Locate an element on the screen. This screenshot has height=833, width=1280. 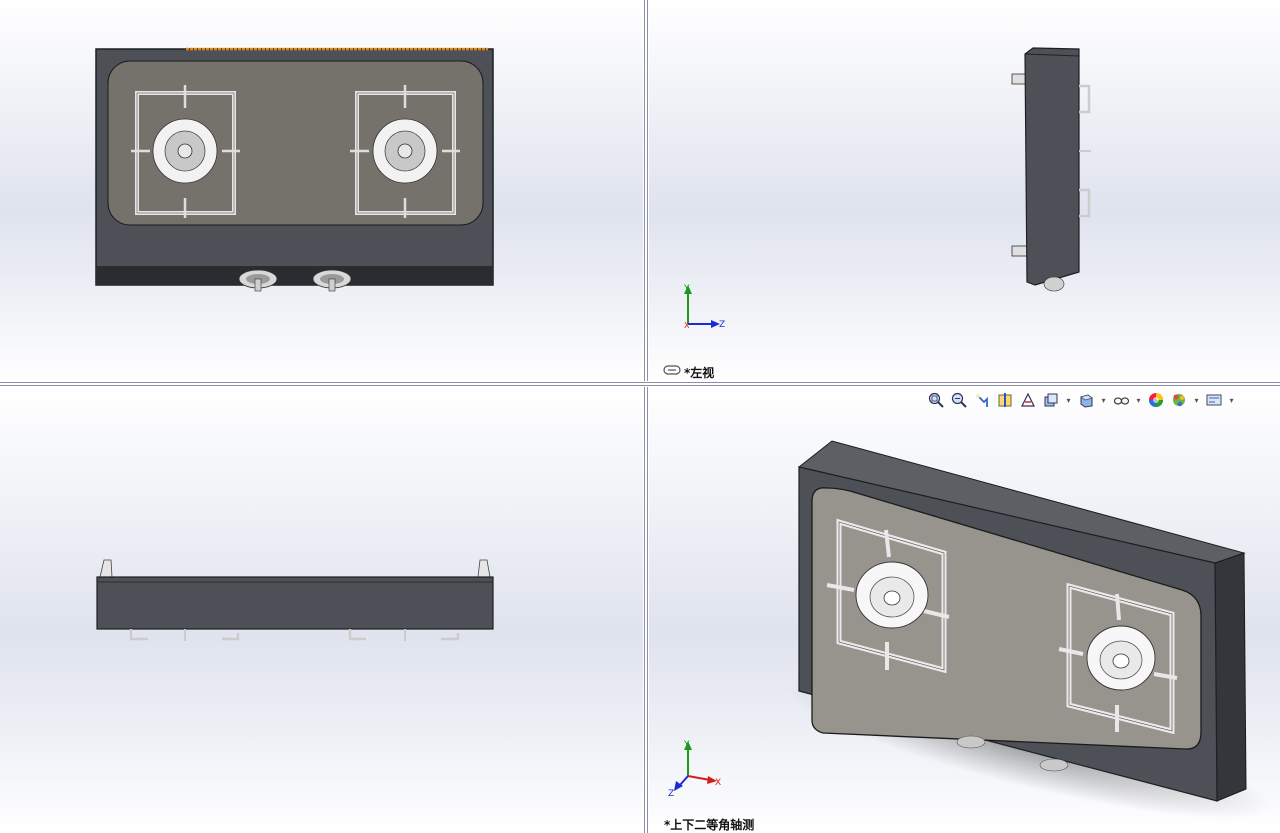
left-knob-3d is located at coordinates (971, 742).